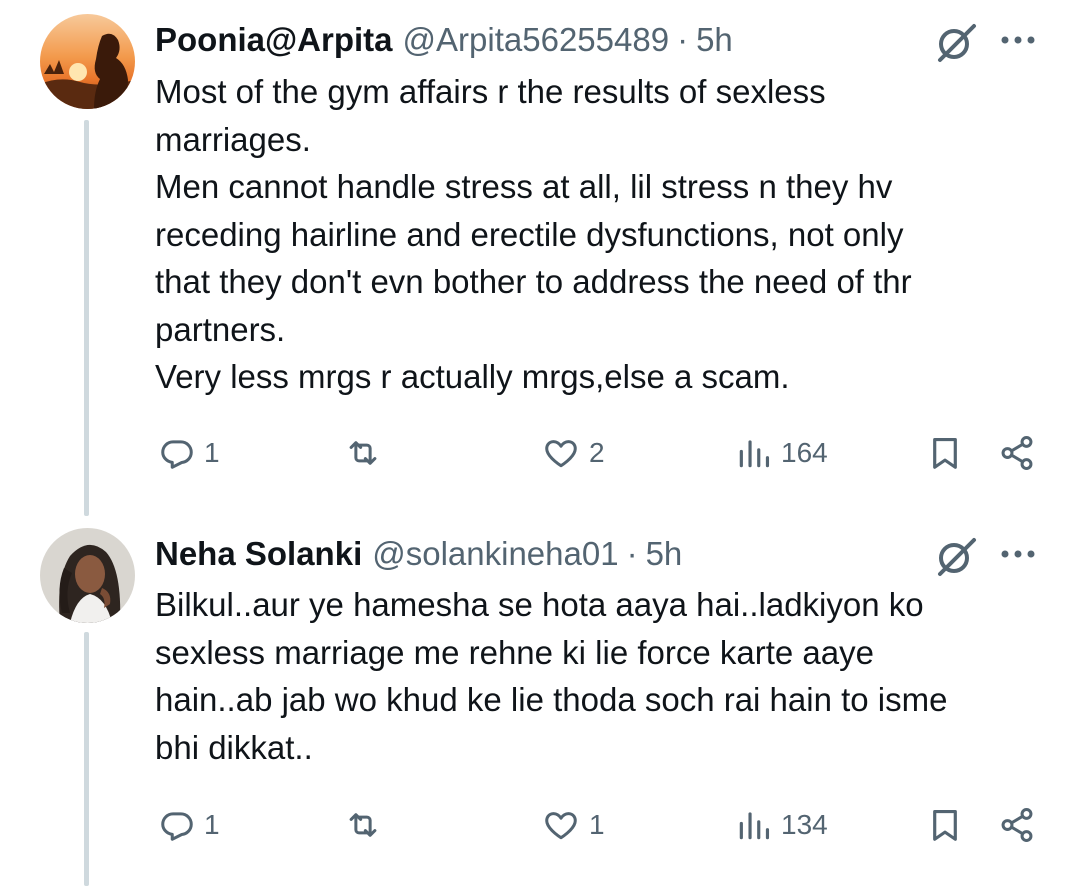  What do you see at coordinates (495, 554) in the screenshot?
I see `user-handle: @solankineha01` at bounding box center [495, 554].